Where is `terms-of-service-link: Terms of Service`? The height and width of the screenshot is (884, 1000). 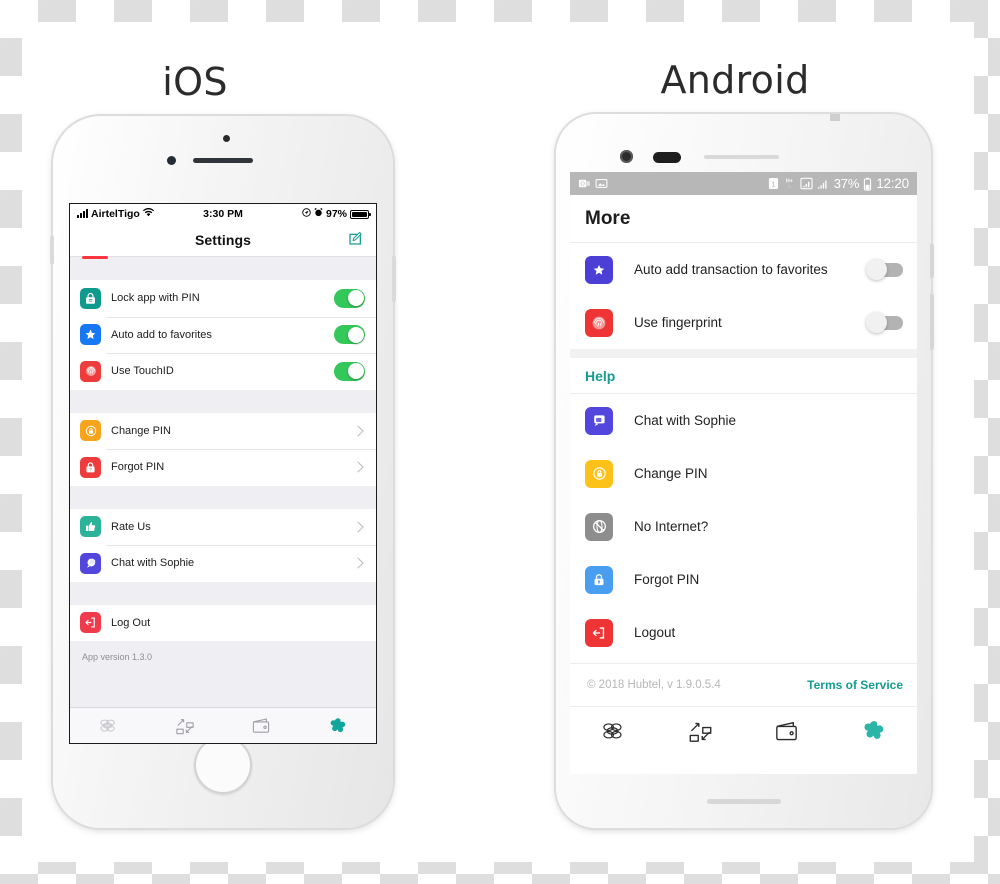 terms-of-service-link: Terms of Service is located at coordinates (855, 685).